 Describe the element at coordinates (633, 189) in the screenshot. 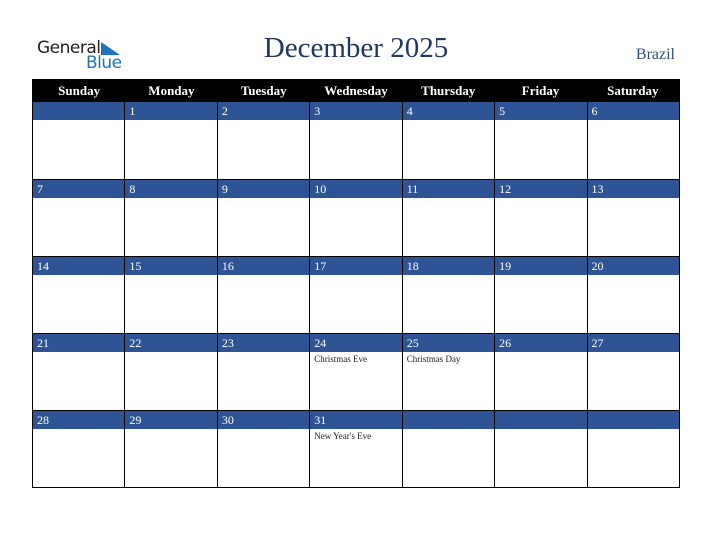

I see `day-number: 13` at that location.